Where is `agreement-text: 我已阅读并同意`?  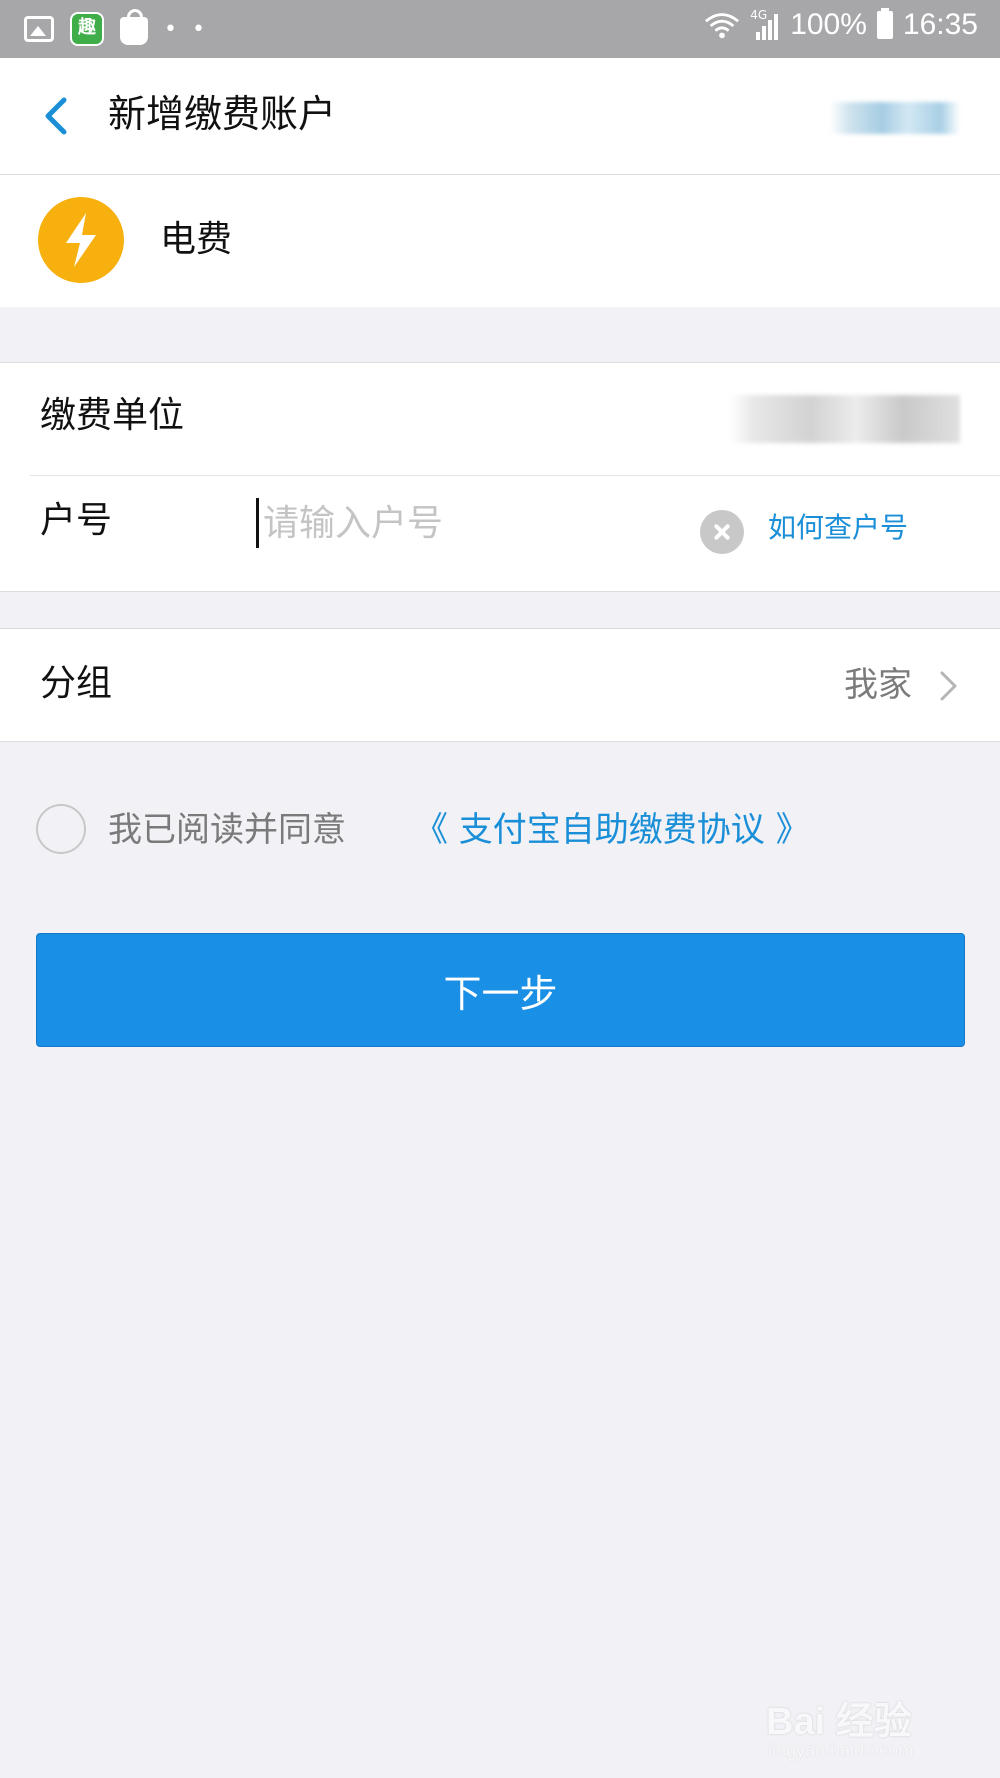
agreement-text: 我已阅读并同意 is located at coordinates (227, 830).